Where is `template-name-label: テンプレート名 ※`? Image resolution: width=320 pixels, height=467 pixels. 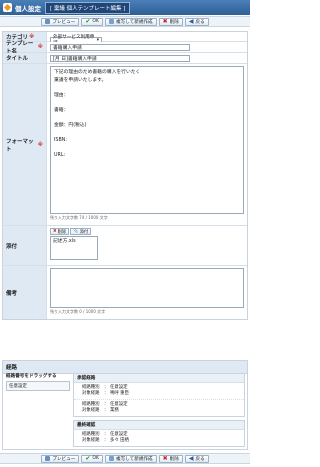 template-name-label: テンプレート名 ※ is located at coordinates (25, 48).